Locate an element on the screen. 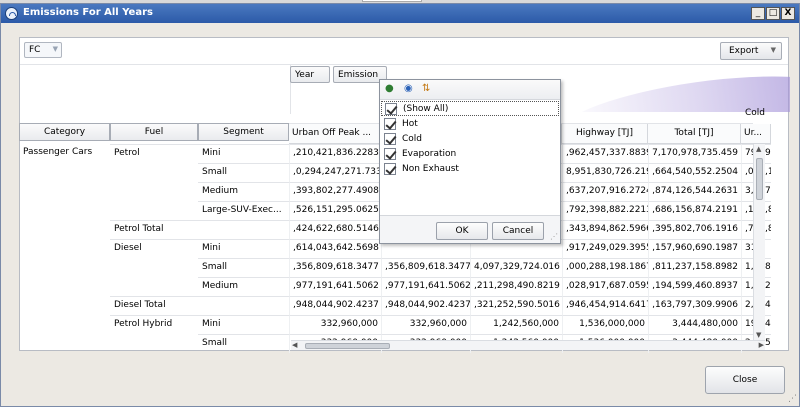 The height and width of the screenshot is (407, 800). title-bar: Emissions For All Years _ □ X is located at coordinates (400, 13).